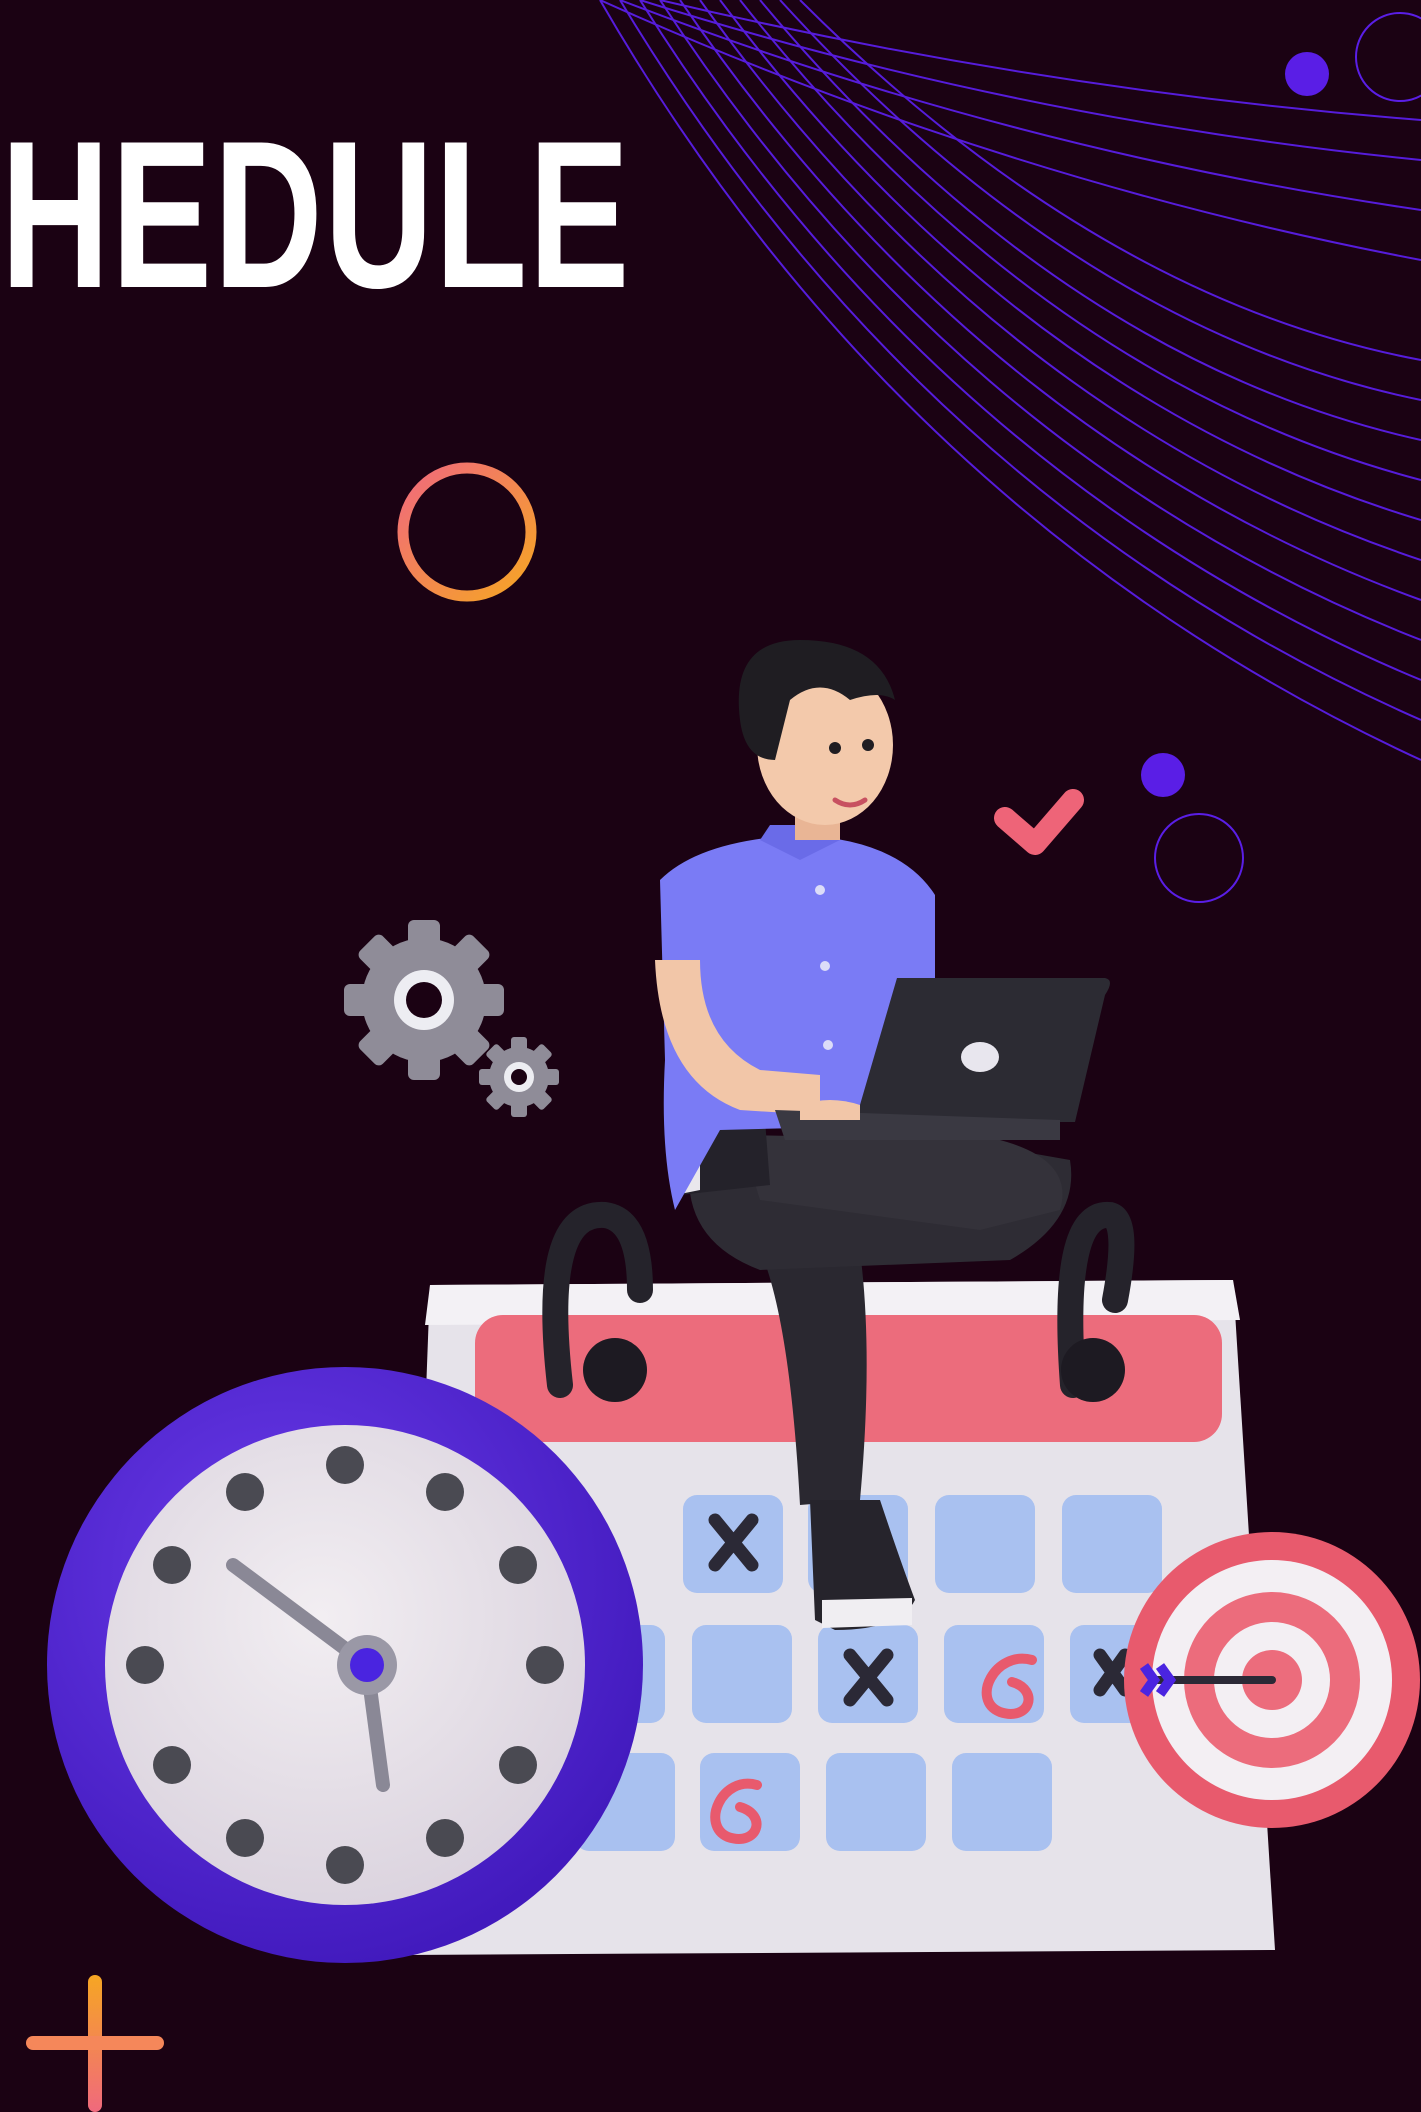  I want to click on ring-icon, so click(467, 532).